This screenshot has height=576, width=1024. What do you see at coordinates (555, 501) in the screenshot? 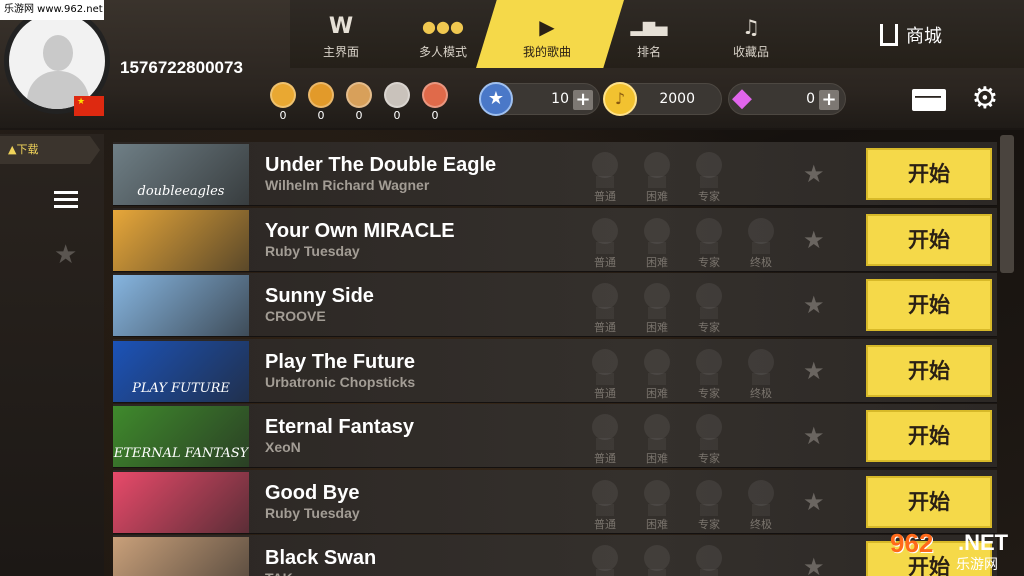
I see `song-row: Good Bye Ruby Tuesday 普通 困难 专家 终极 ★ 开始` at bounding box center [555, 501].